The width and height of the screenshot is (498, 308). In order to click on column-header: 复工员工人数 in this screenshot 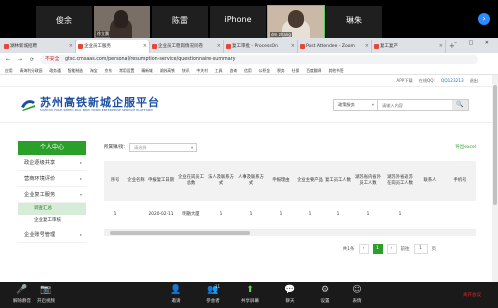, I will do `click(338, 181)`.